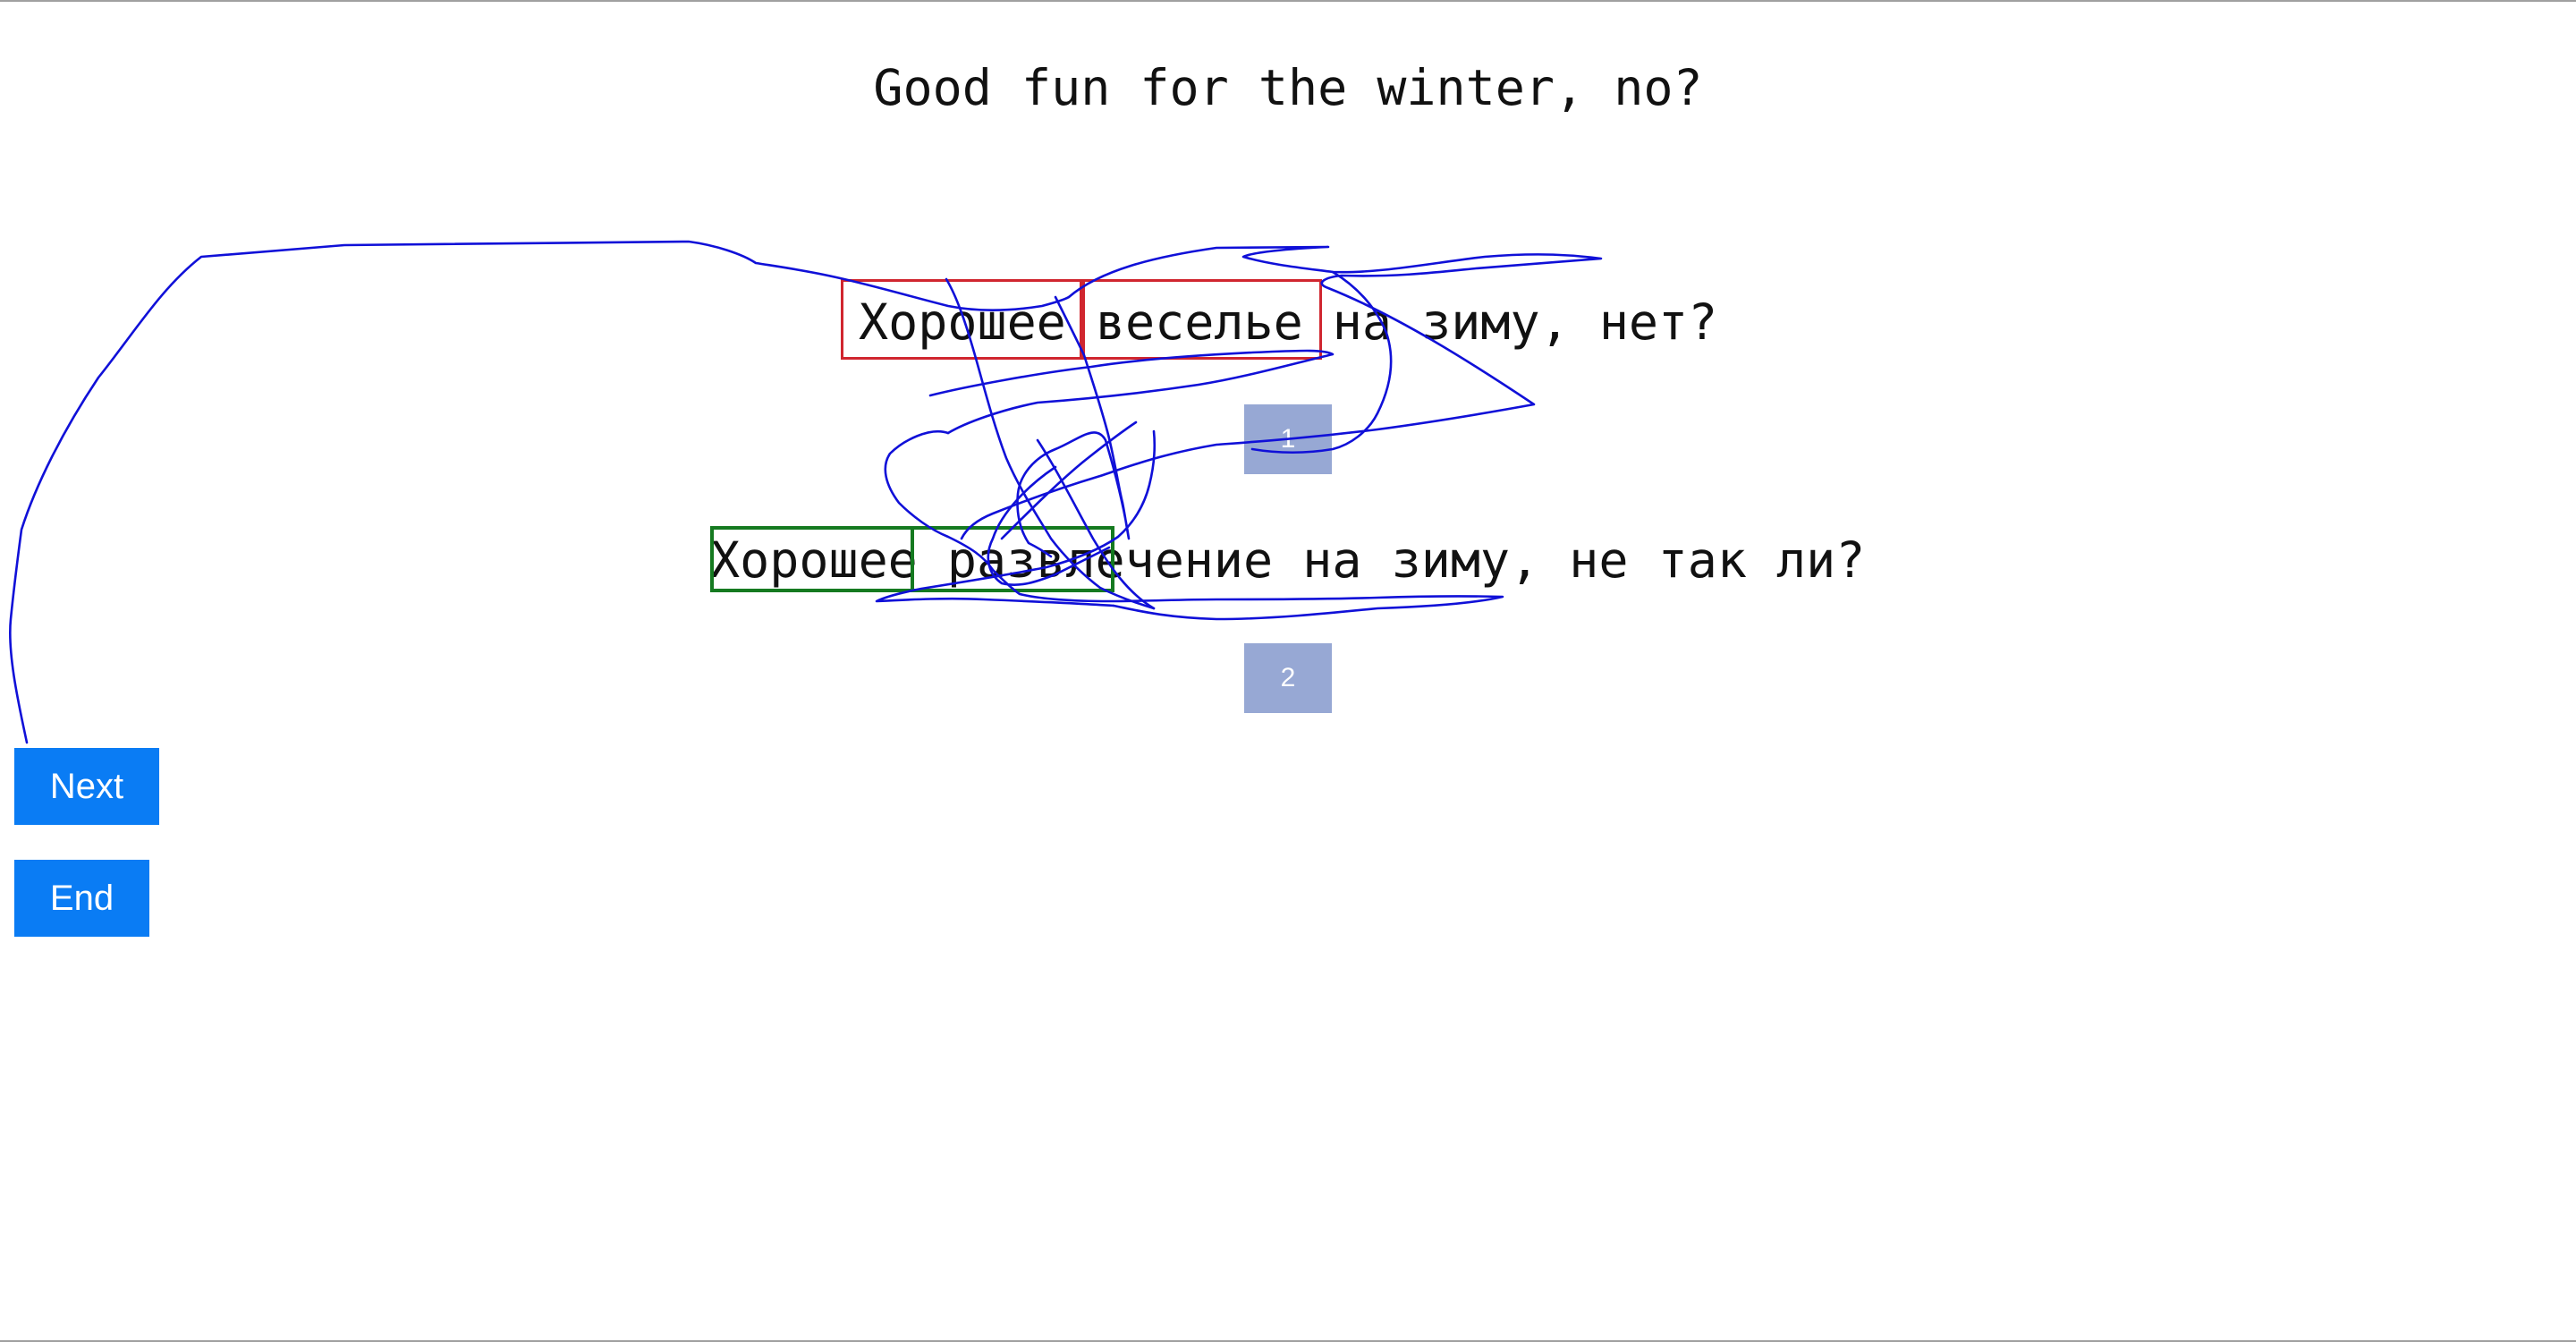 This screenshot has height=1342, width=2576. Describe the element at coordinates (1288, 678) in the screenshot. I see `candidate-2-rank-badge: 2` at that location.